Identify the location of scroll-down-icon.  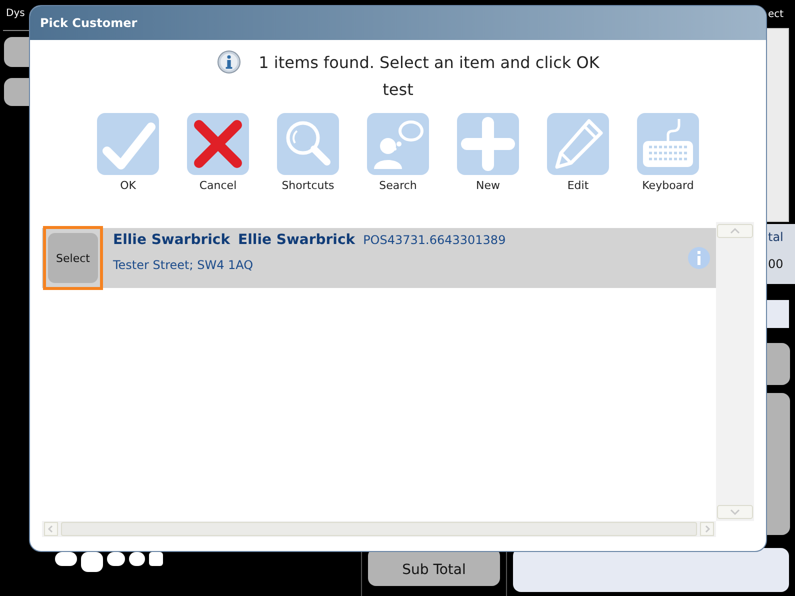
(735, 512).